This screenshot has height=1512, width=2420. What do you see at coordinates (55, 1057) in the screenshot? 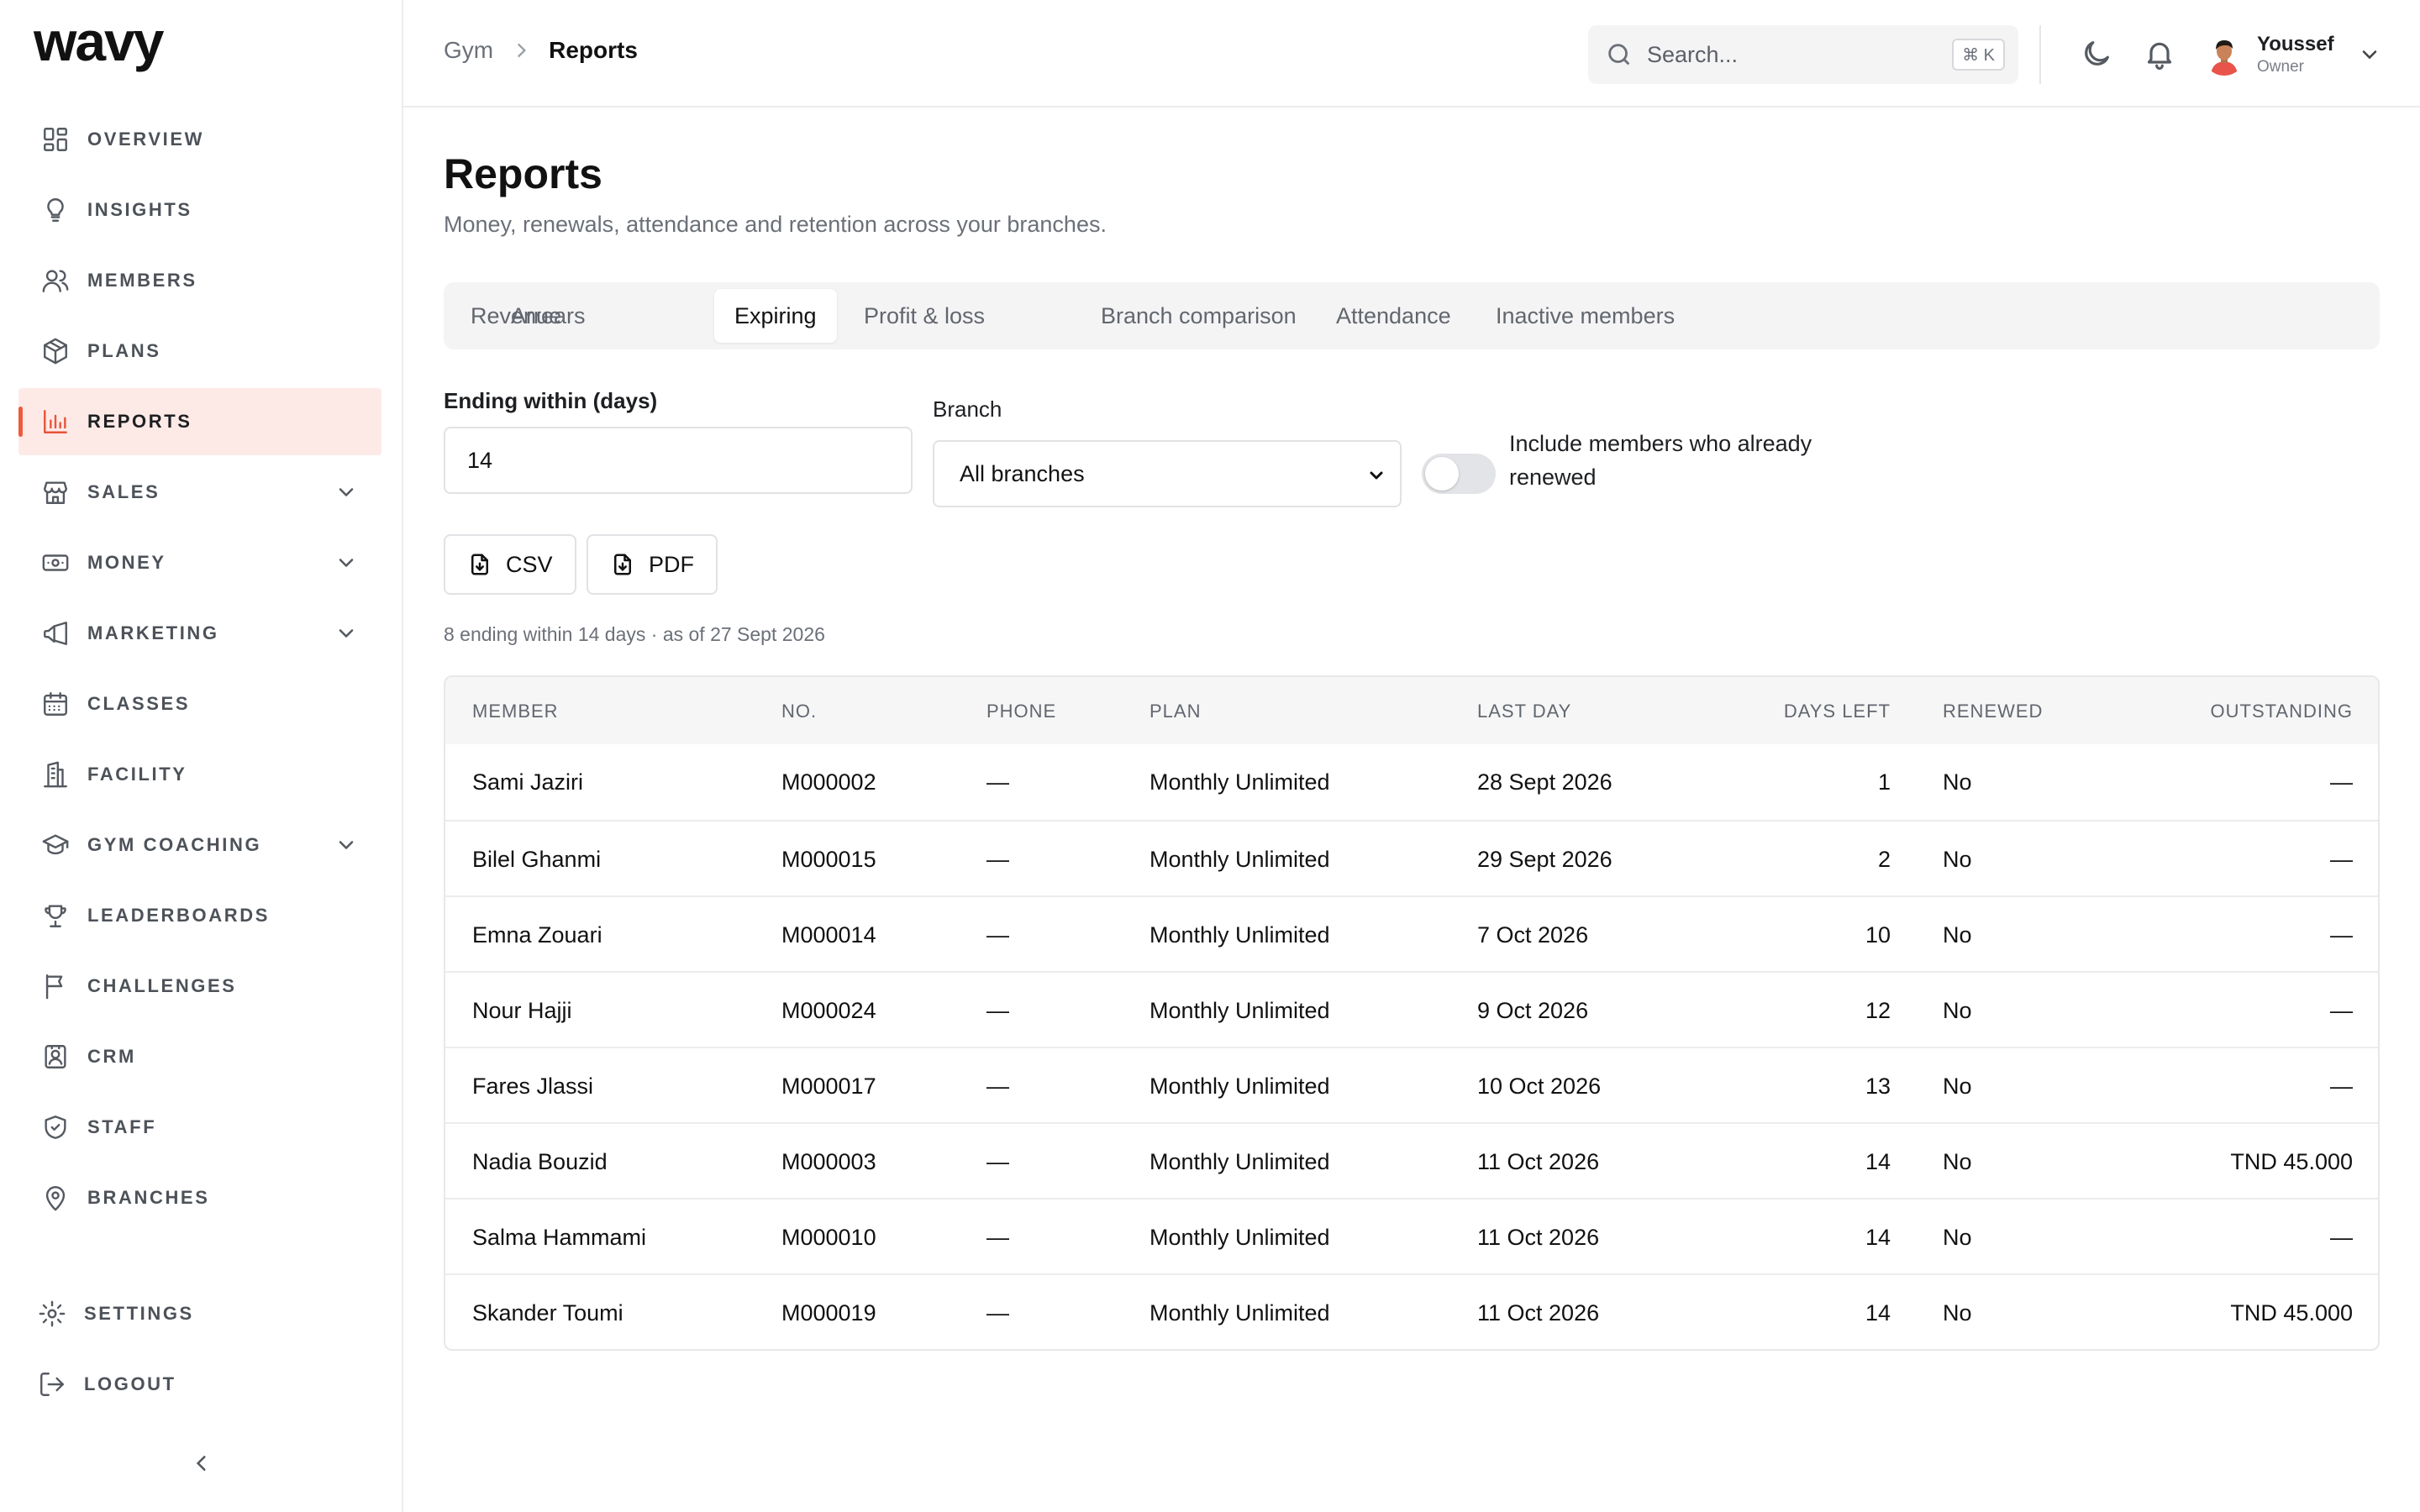
I see `contact-icon` at bounding box center [55, 1057].